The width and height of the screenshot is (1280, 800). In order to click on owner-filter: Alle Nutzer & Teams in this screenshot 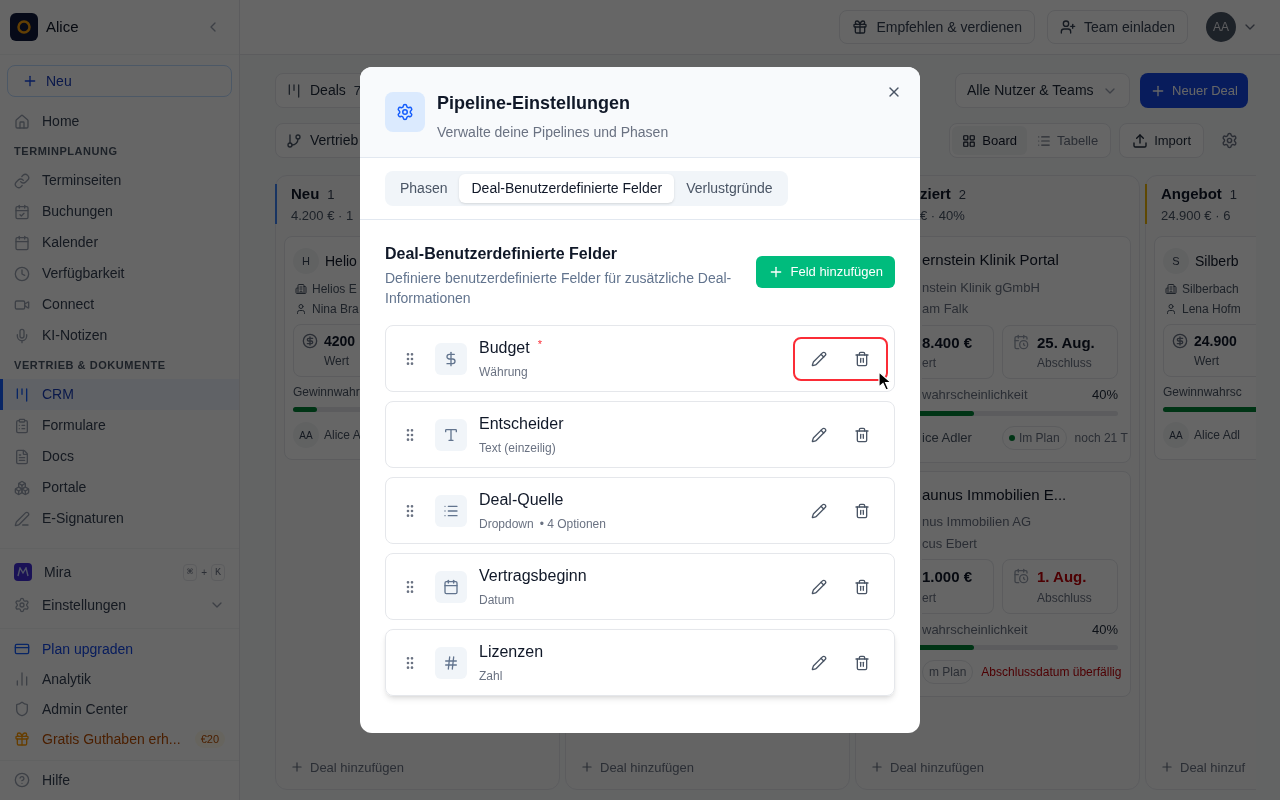, I will do `click(1042, 90)`.